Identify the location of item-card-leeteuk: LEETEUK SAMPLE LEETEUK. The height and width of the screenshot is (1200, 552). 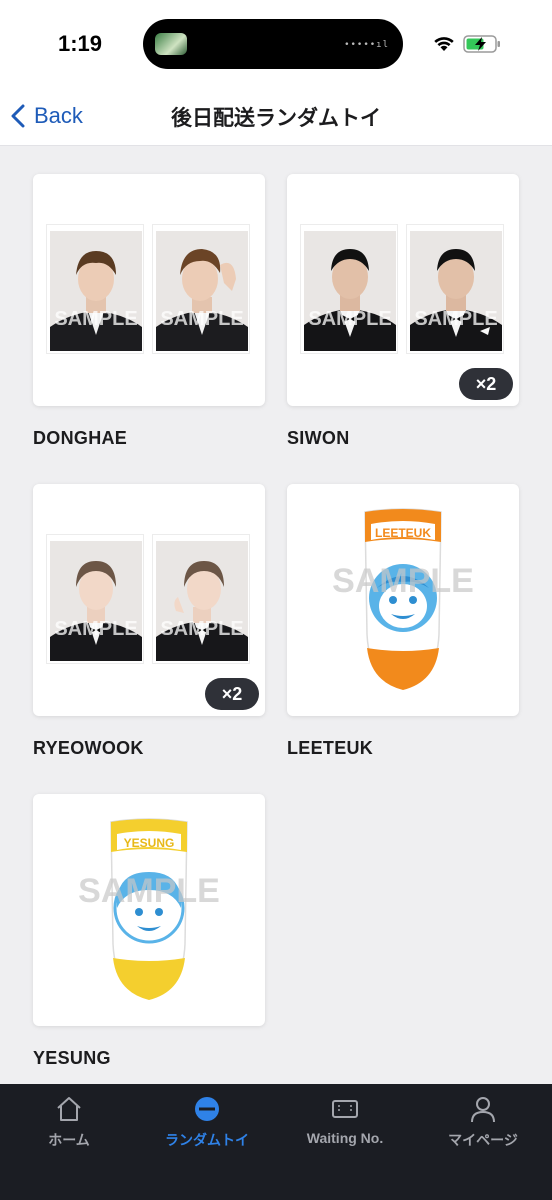
(403, 621).